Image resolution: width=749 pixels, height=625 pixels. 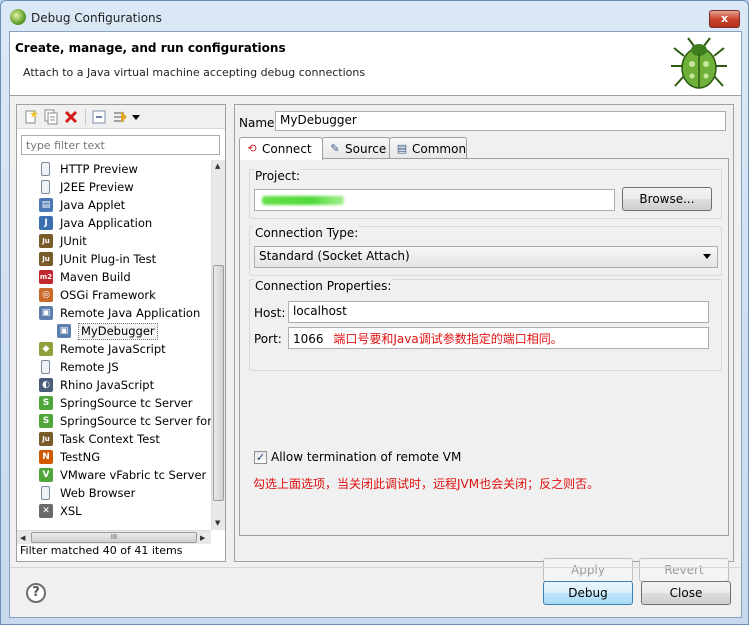 What do you see at coordinates (402, 148) in the screenshot?
I see `common-icon: ▤` at bounding box center [402, 148].